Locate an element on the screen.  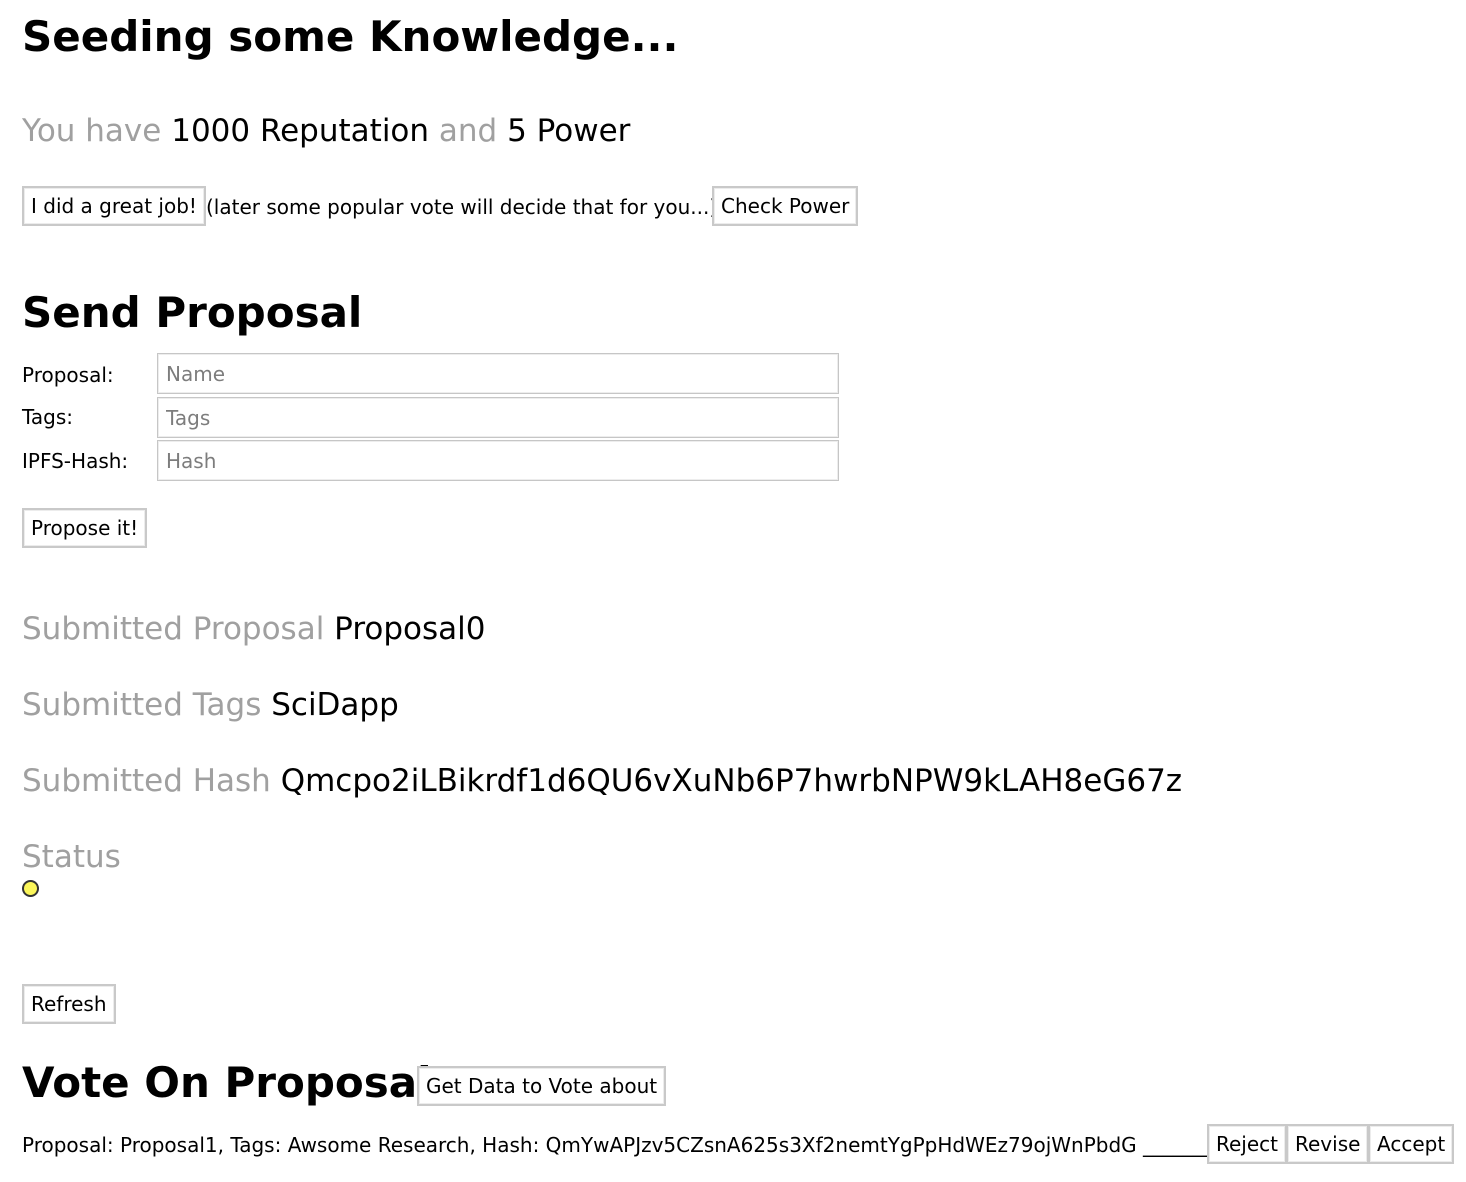
check-power-button: Check Power is located at coordinates (785, 206).